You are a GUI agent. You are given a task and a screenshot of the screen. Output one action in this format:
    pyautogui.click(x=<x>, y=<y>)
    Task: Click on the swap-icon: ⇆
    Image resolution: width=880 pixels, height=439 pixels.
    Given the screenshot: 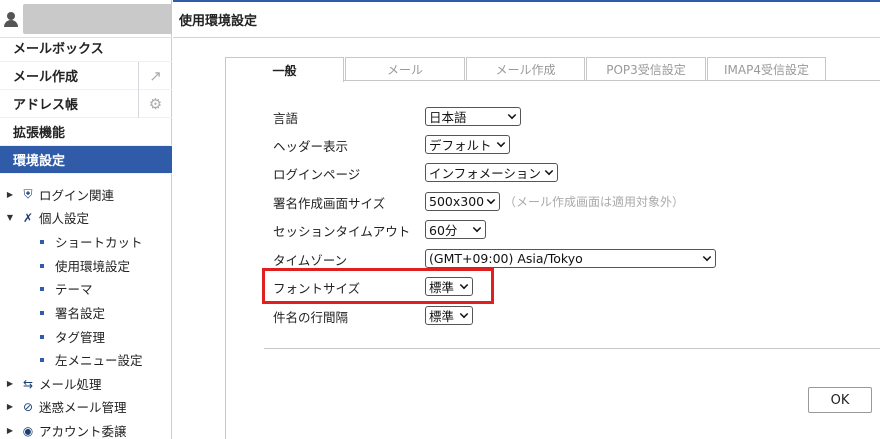 What is the action you would take?
    pyautogui.click(x=28, y=383)
    